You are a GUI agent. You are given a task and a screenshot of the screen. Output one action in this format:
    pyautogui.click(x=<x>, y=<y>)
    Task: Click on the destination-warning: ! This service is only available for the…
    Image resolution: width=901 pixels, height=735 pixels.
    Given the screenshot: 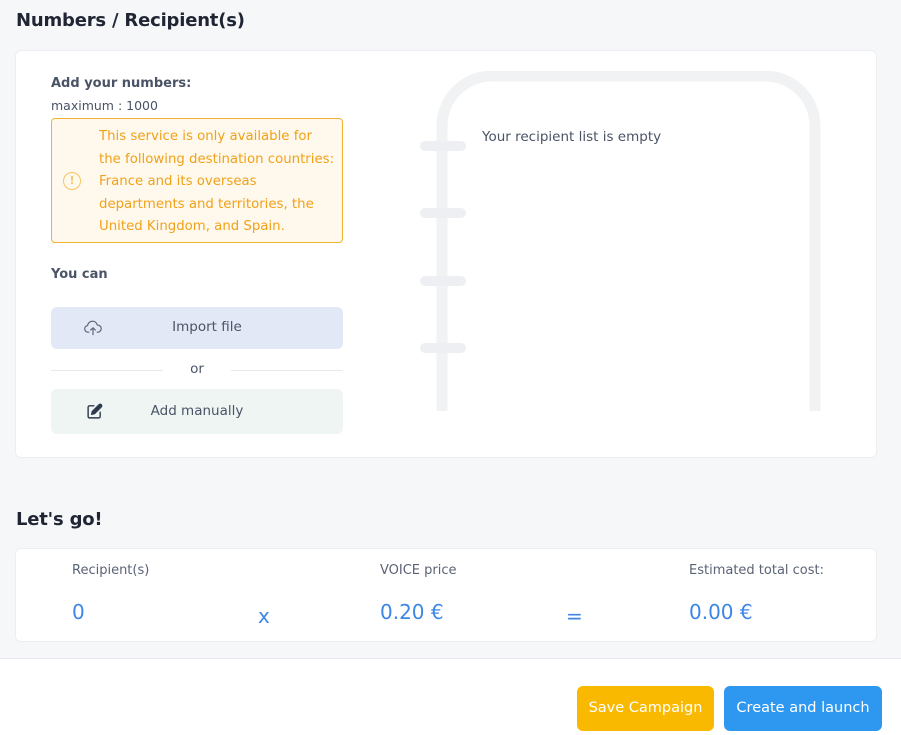 What is the action you would take?
    pyautogui.click(x=197, y=180)
    